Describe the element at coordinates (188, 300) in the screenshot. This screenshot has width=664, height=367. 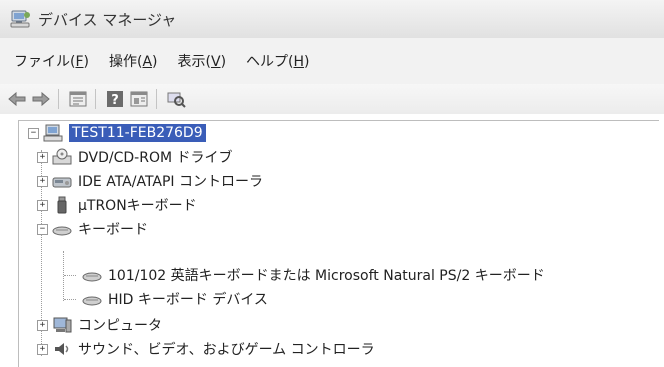
I see `tree-item-label: HID キーボード デバイス` at that location.